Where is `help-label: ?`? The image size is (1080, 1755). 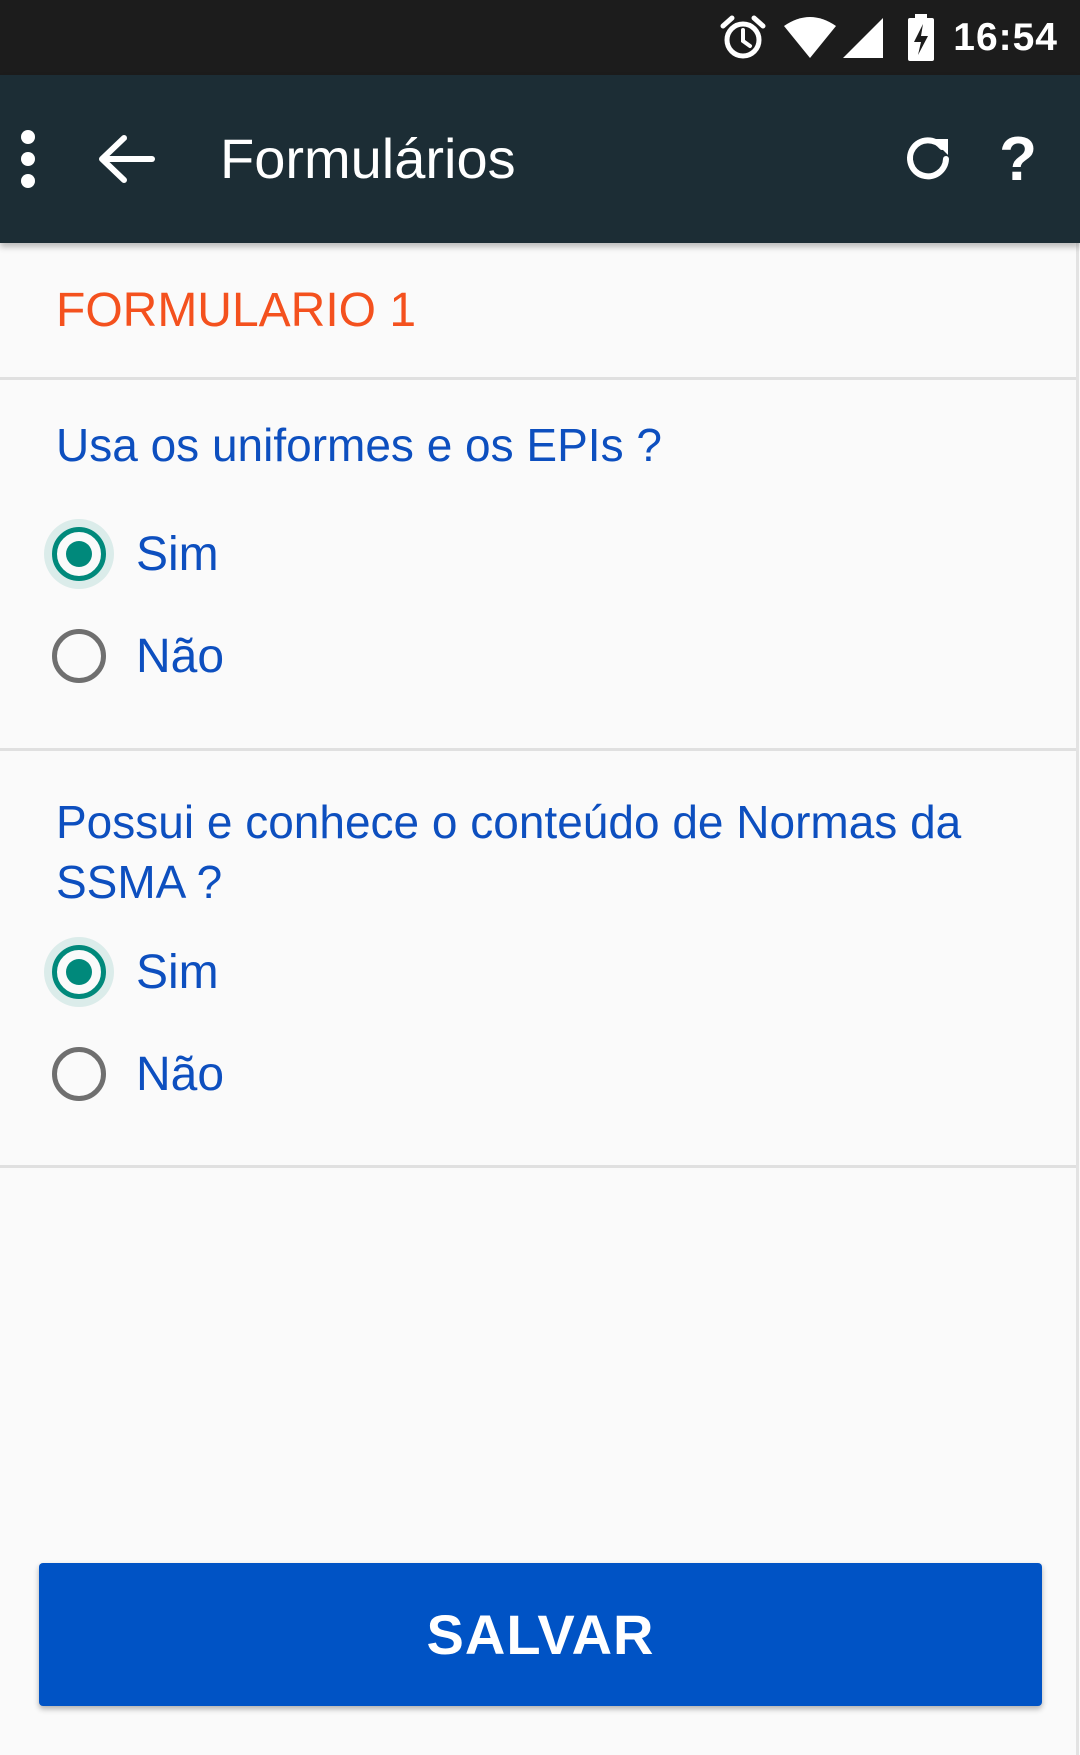
help-label: ? is located at coordinates (1018, 159).